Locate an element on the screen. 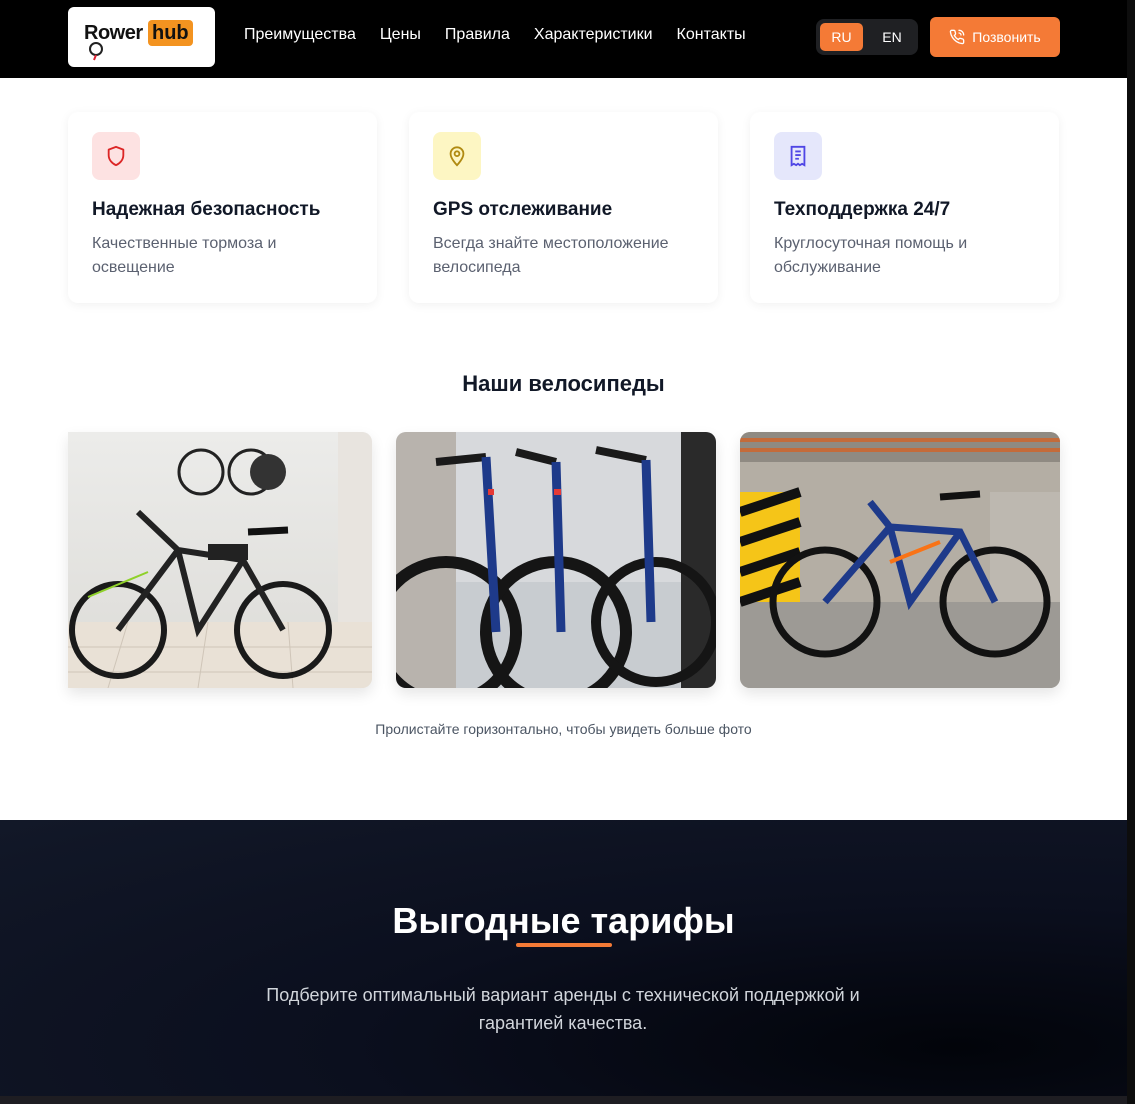 This screenshot has height=1104, width=1135. shield-icon is located at coordinates (116, 156).